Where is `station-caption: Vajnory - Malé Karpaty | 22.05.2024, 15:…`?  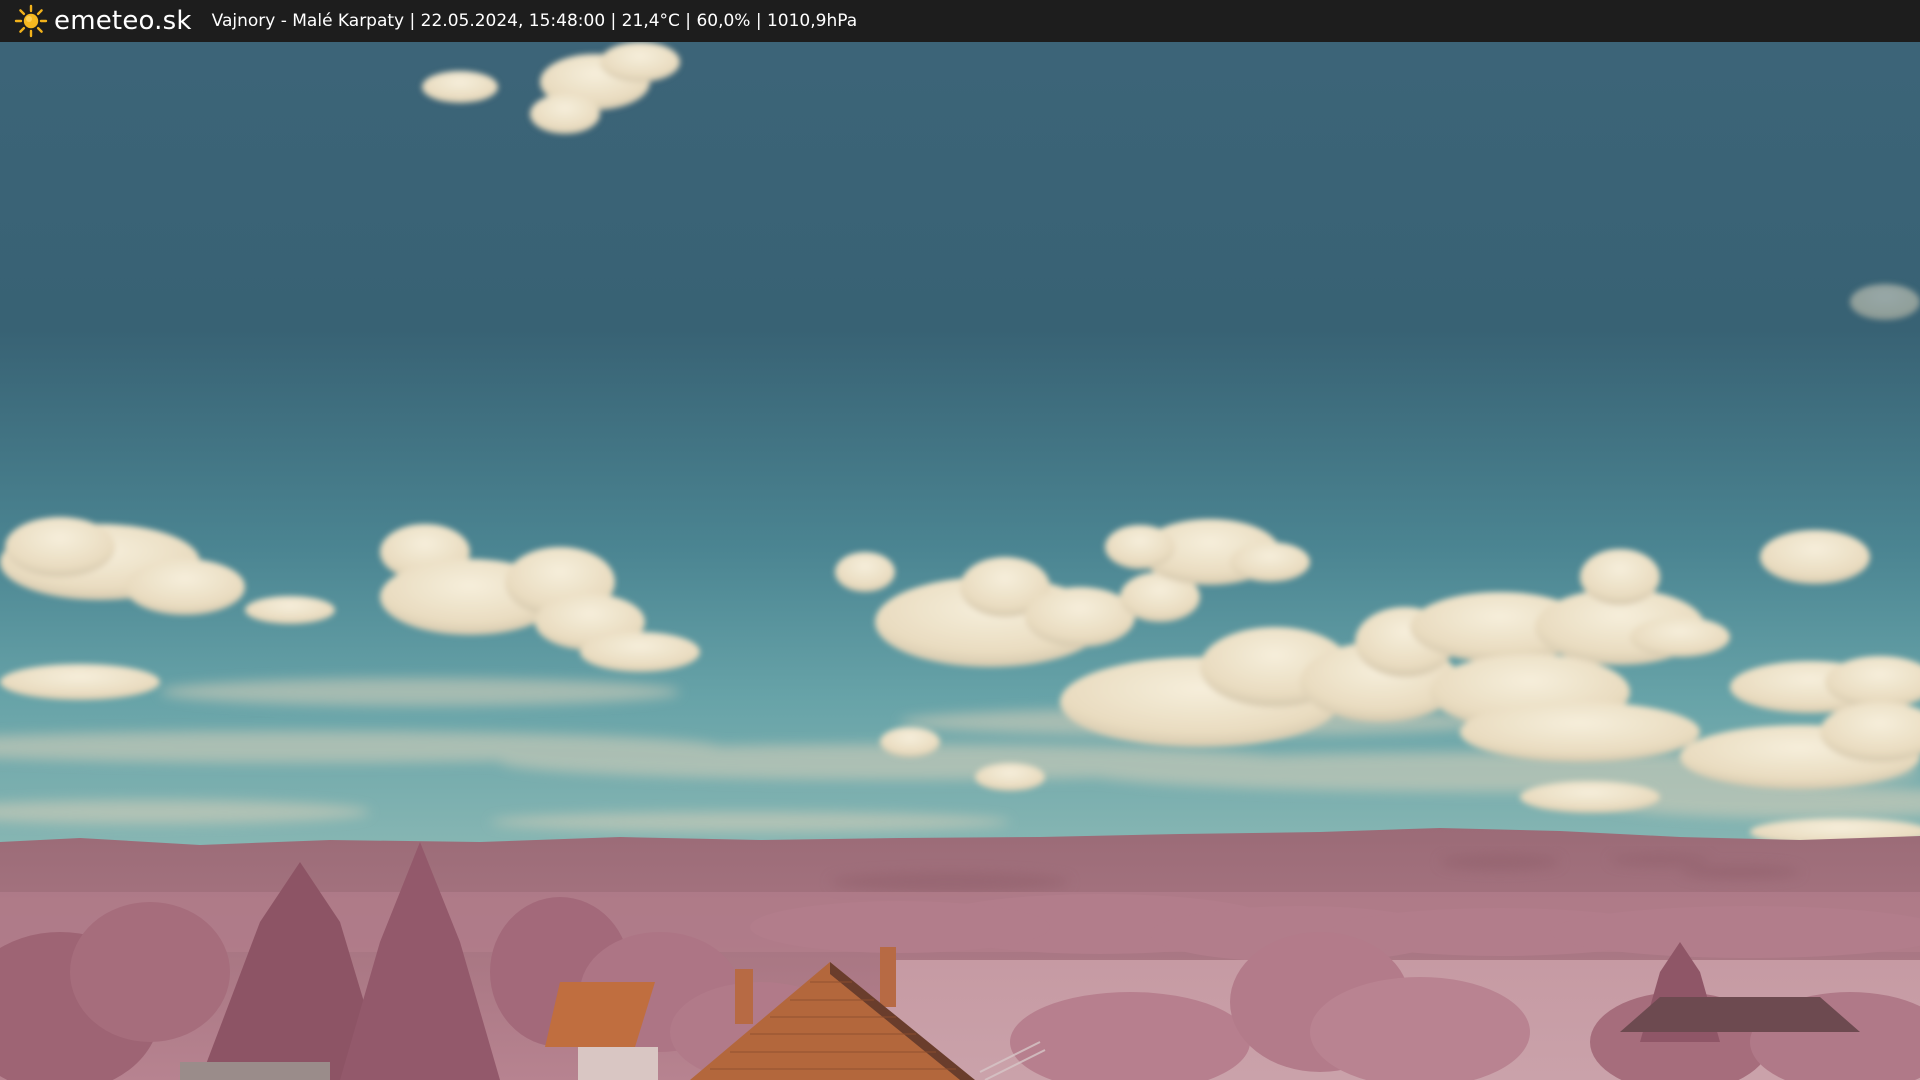 station-caption: Vajnory - Malé Karpaty | 22.05.2024, 15:… is located at coordinates (534, 21).